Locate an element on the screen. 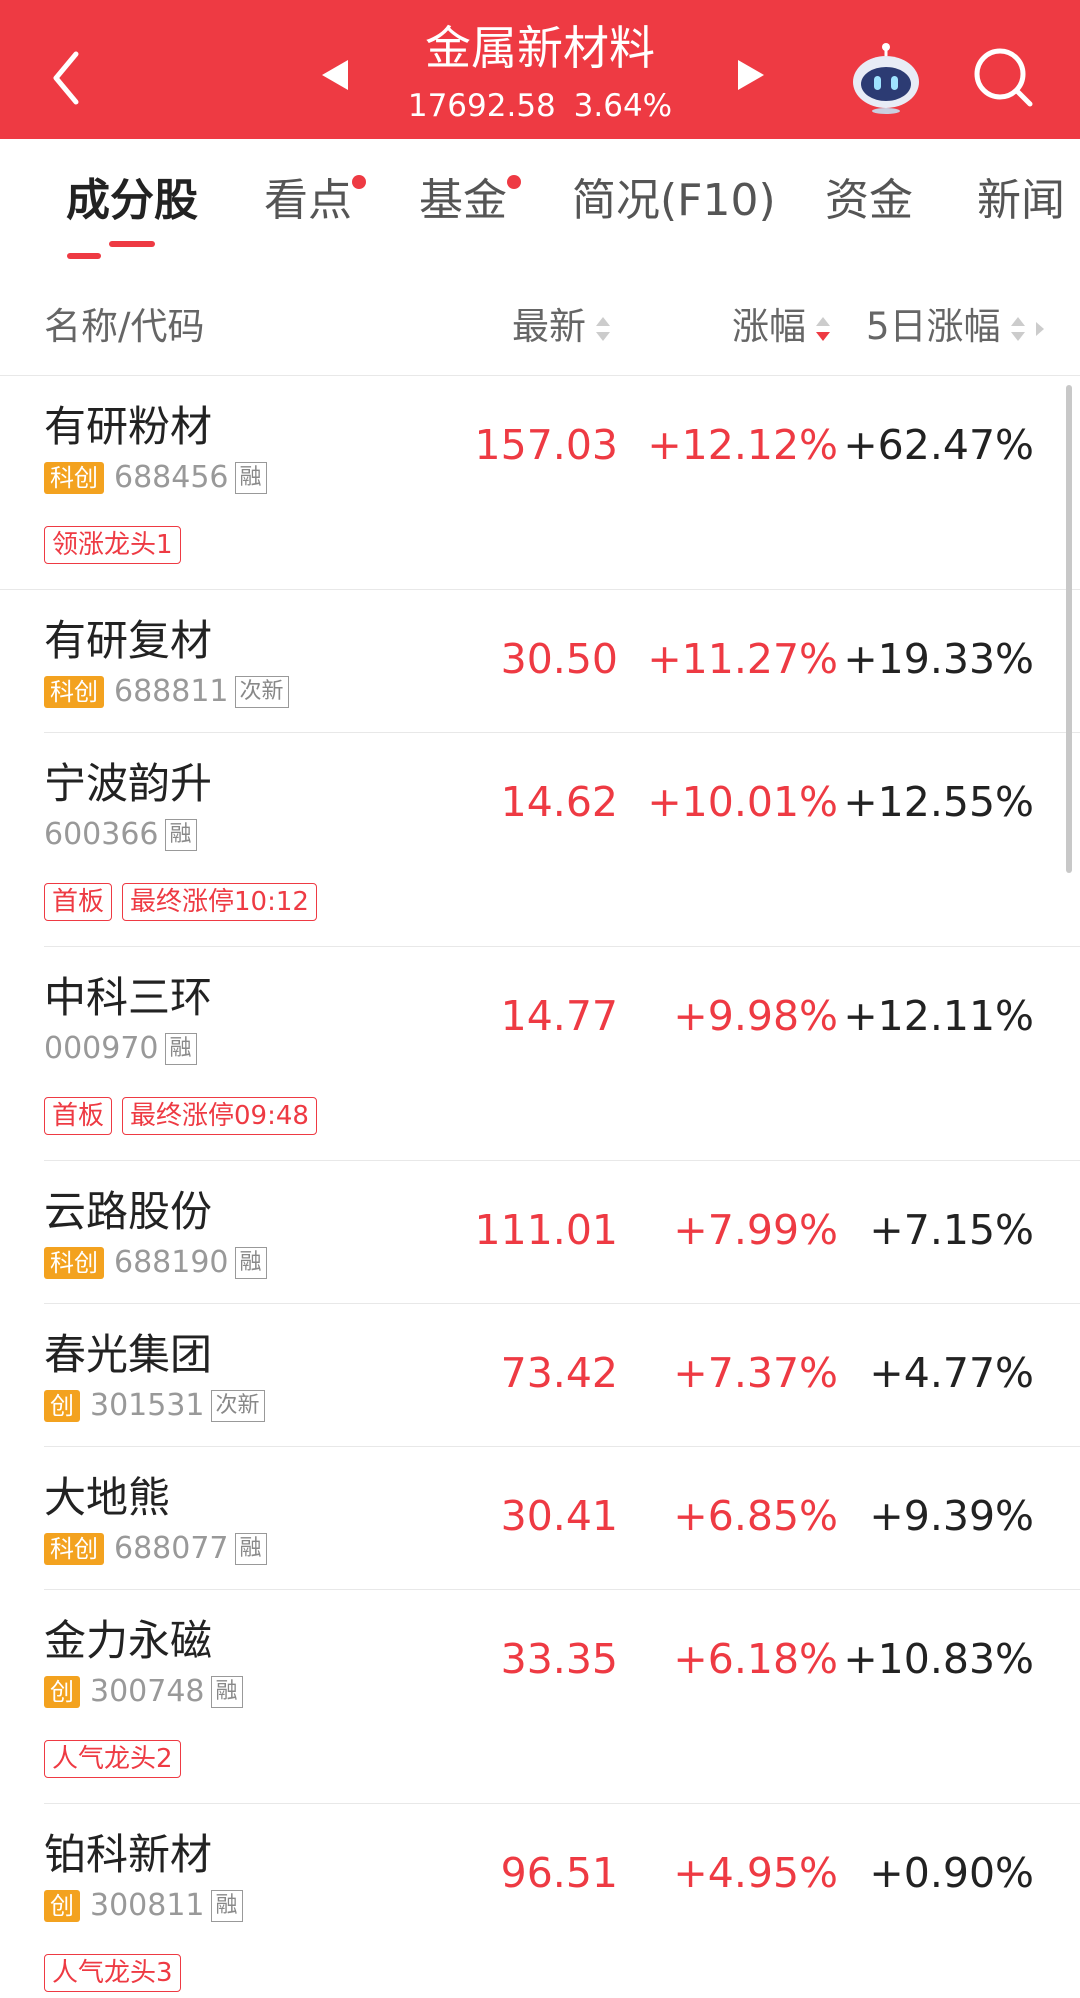 The width and height of the screenshot is (1080, 1998). tab-constituents: 成分股 is located at coordinates (132, 201).